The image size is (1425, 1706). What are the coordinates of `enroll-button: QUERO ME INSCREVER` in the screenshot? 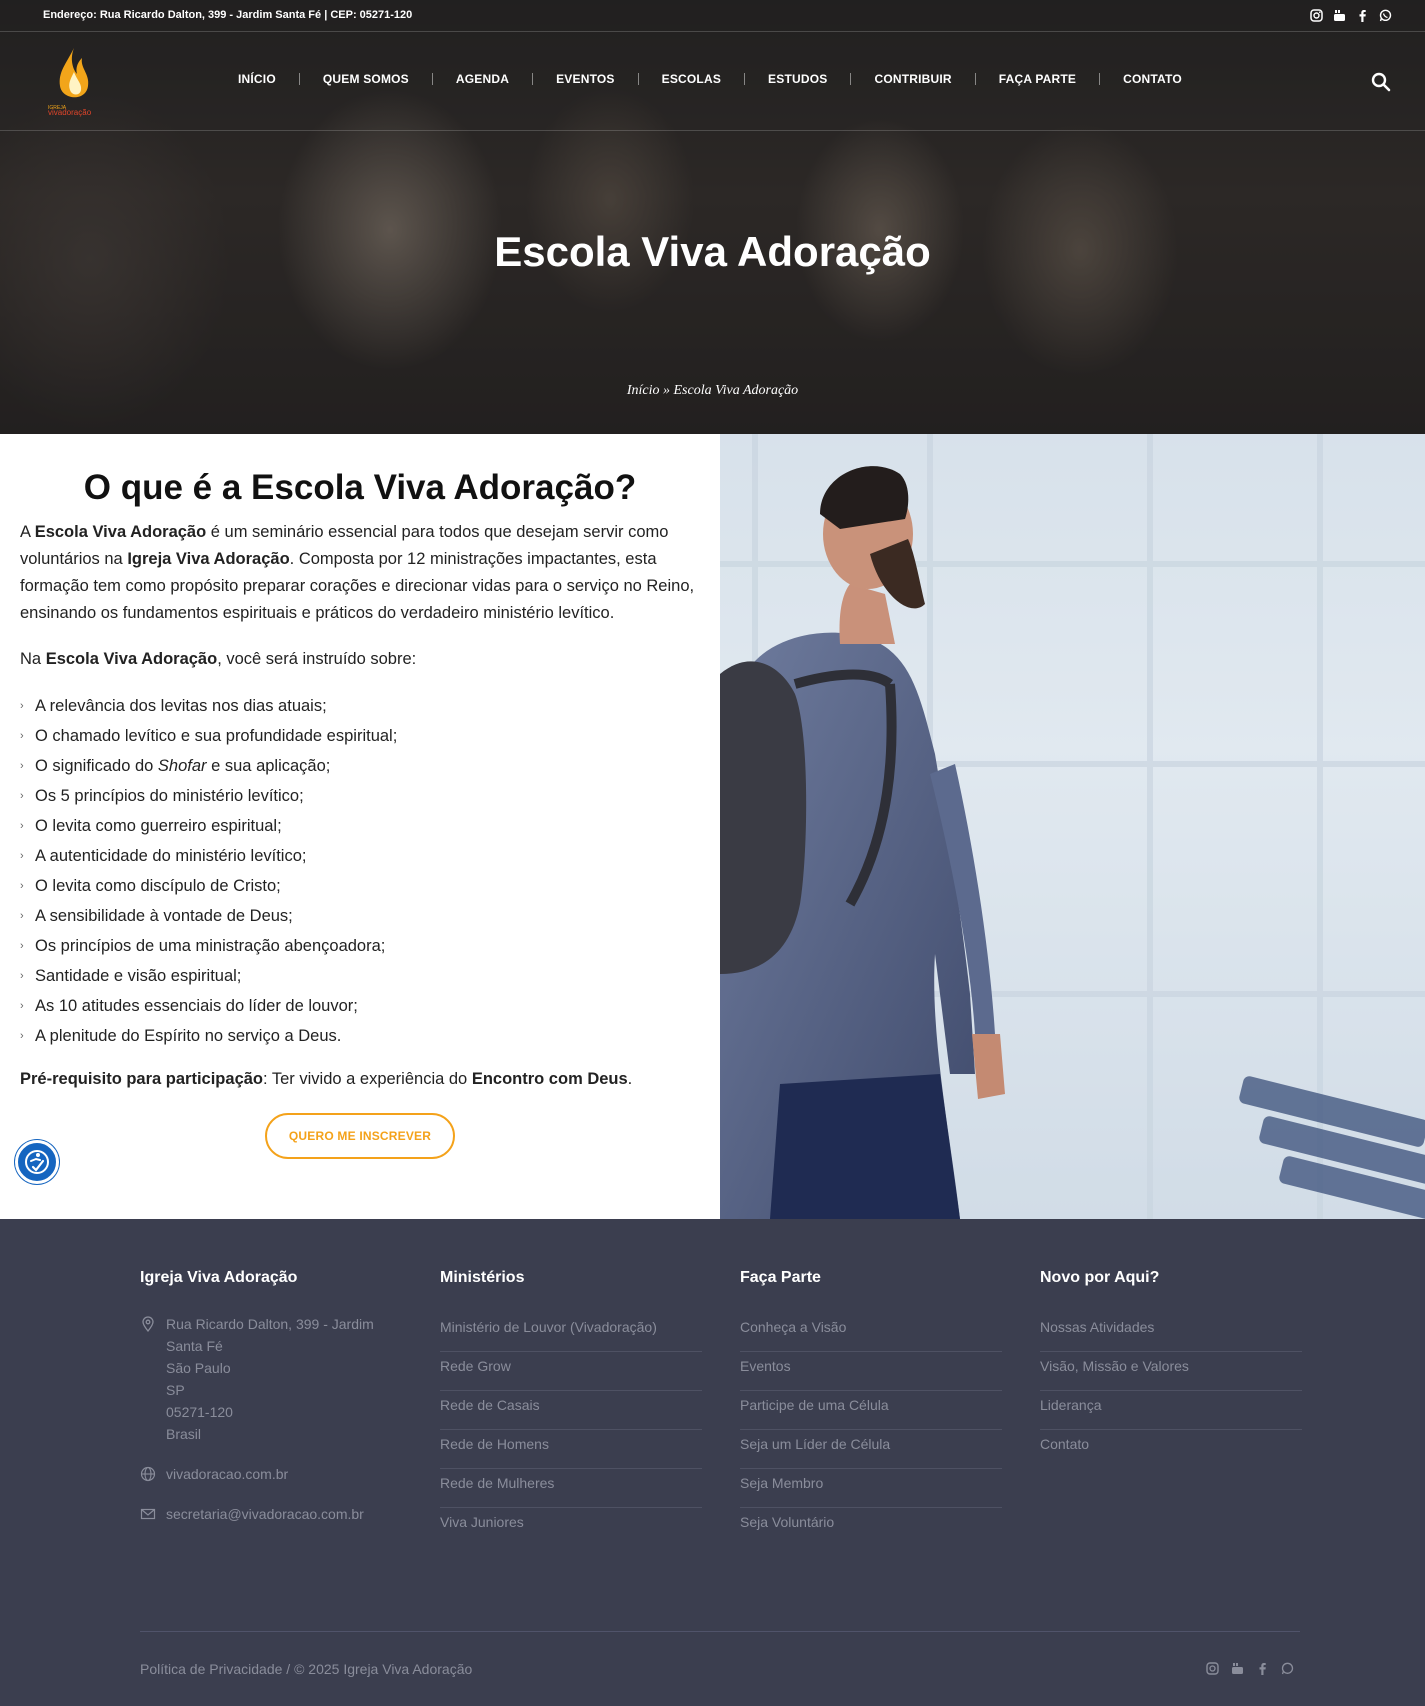 It's located at (360, 1136).